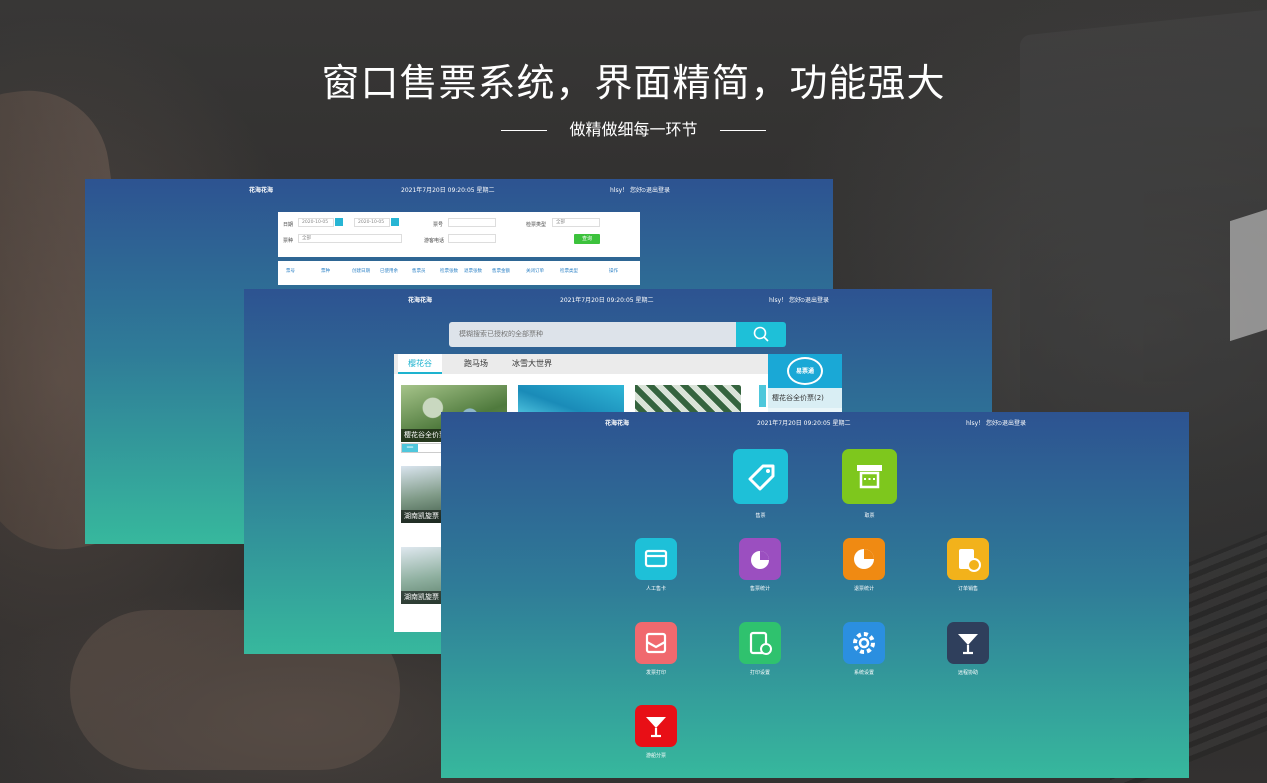  Describe the element at coordinates (501, 271) in the screenshot. I see `table-header: 售票金额` at that location.